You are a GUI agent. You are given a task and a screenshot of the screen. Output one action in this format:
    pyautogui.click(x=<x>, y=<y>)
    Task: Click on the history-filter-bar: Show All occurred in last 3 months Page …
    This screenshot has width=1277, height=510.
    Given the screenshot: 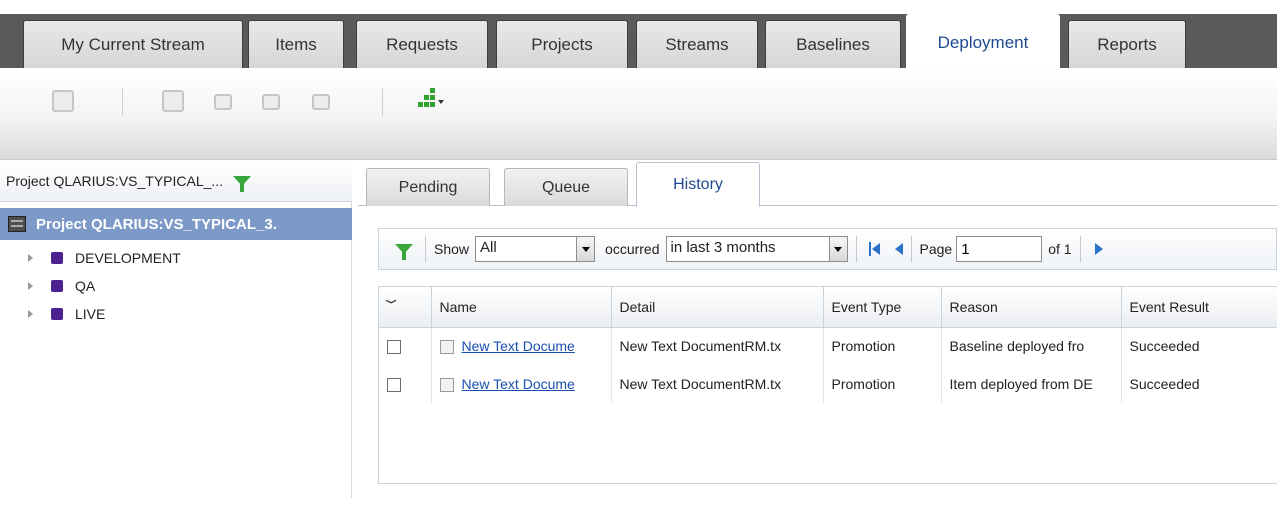 What is the action you would take?
    pyautogui.click(x=827, y=249)
    